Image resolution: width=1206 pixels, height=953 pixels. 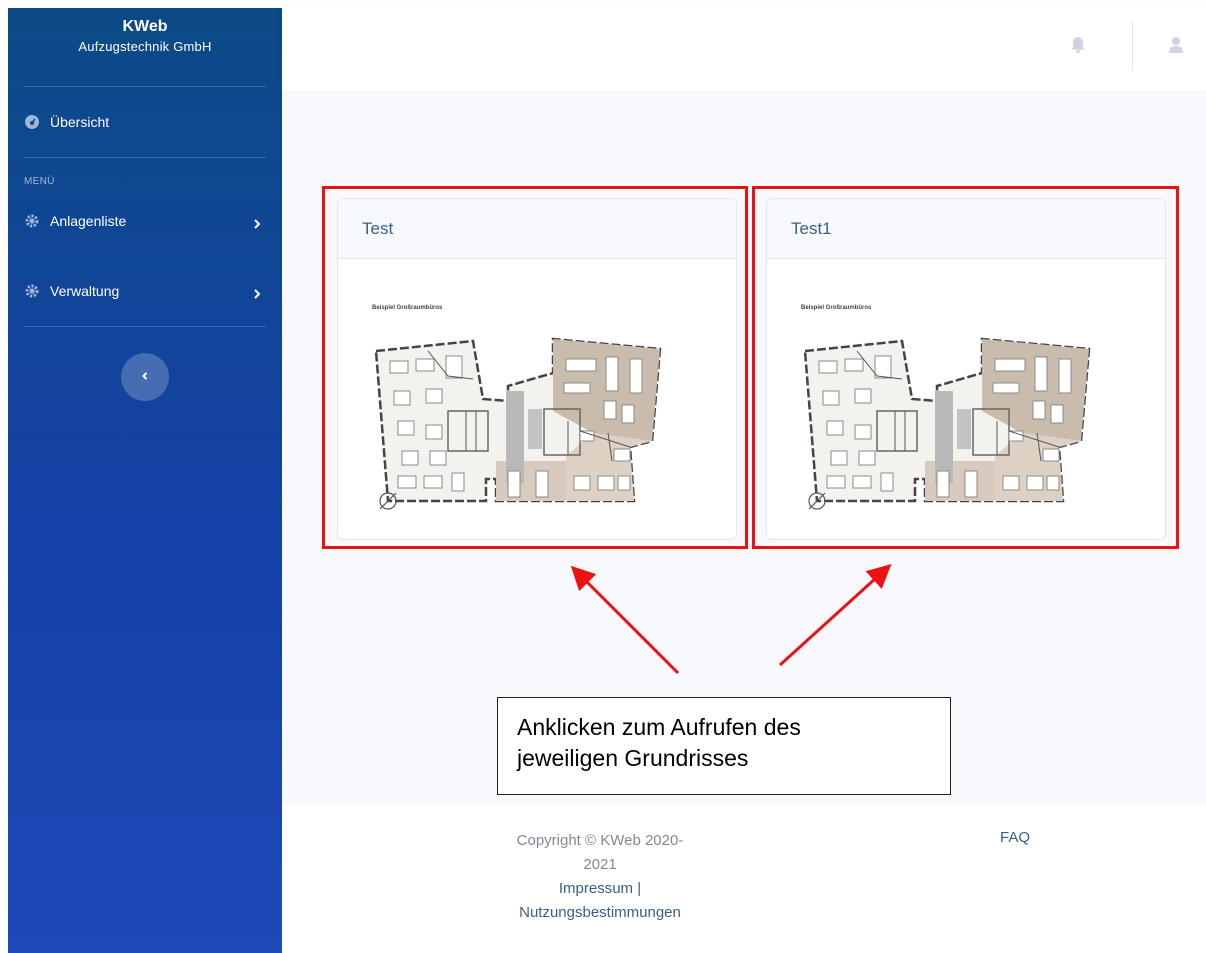 What do you see at coordinates (600, 913) in the screenshot?
I see `terms-link: Nutzungsbestimmungen` at bounding box center [600, 913].